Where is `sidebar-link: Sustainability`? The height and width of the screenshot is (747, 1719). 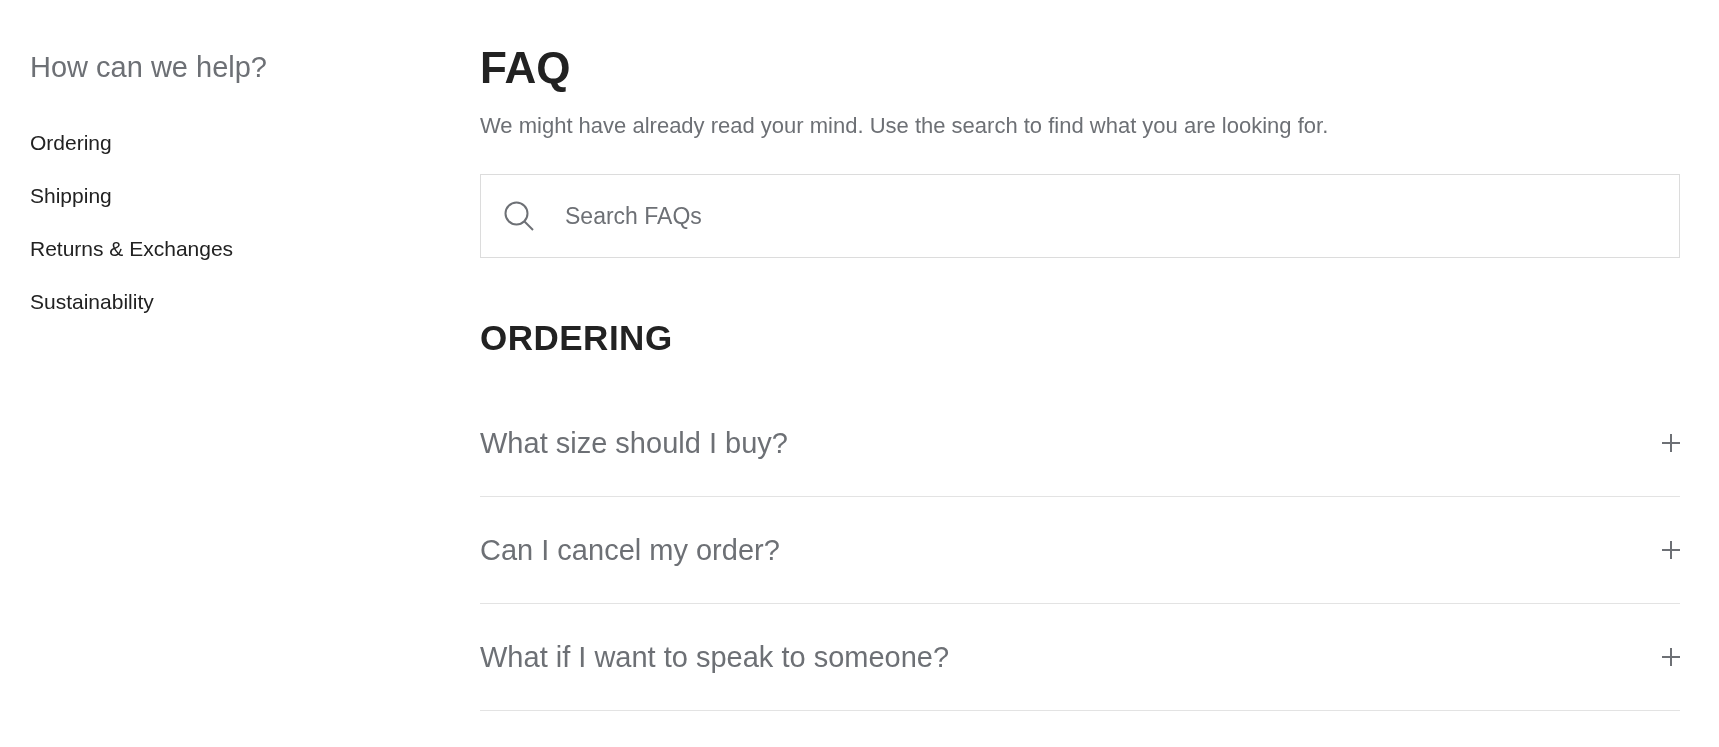
sidebar-link: Sustainability is located at coordinates (92, 302).